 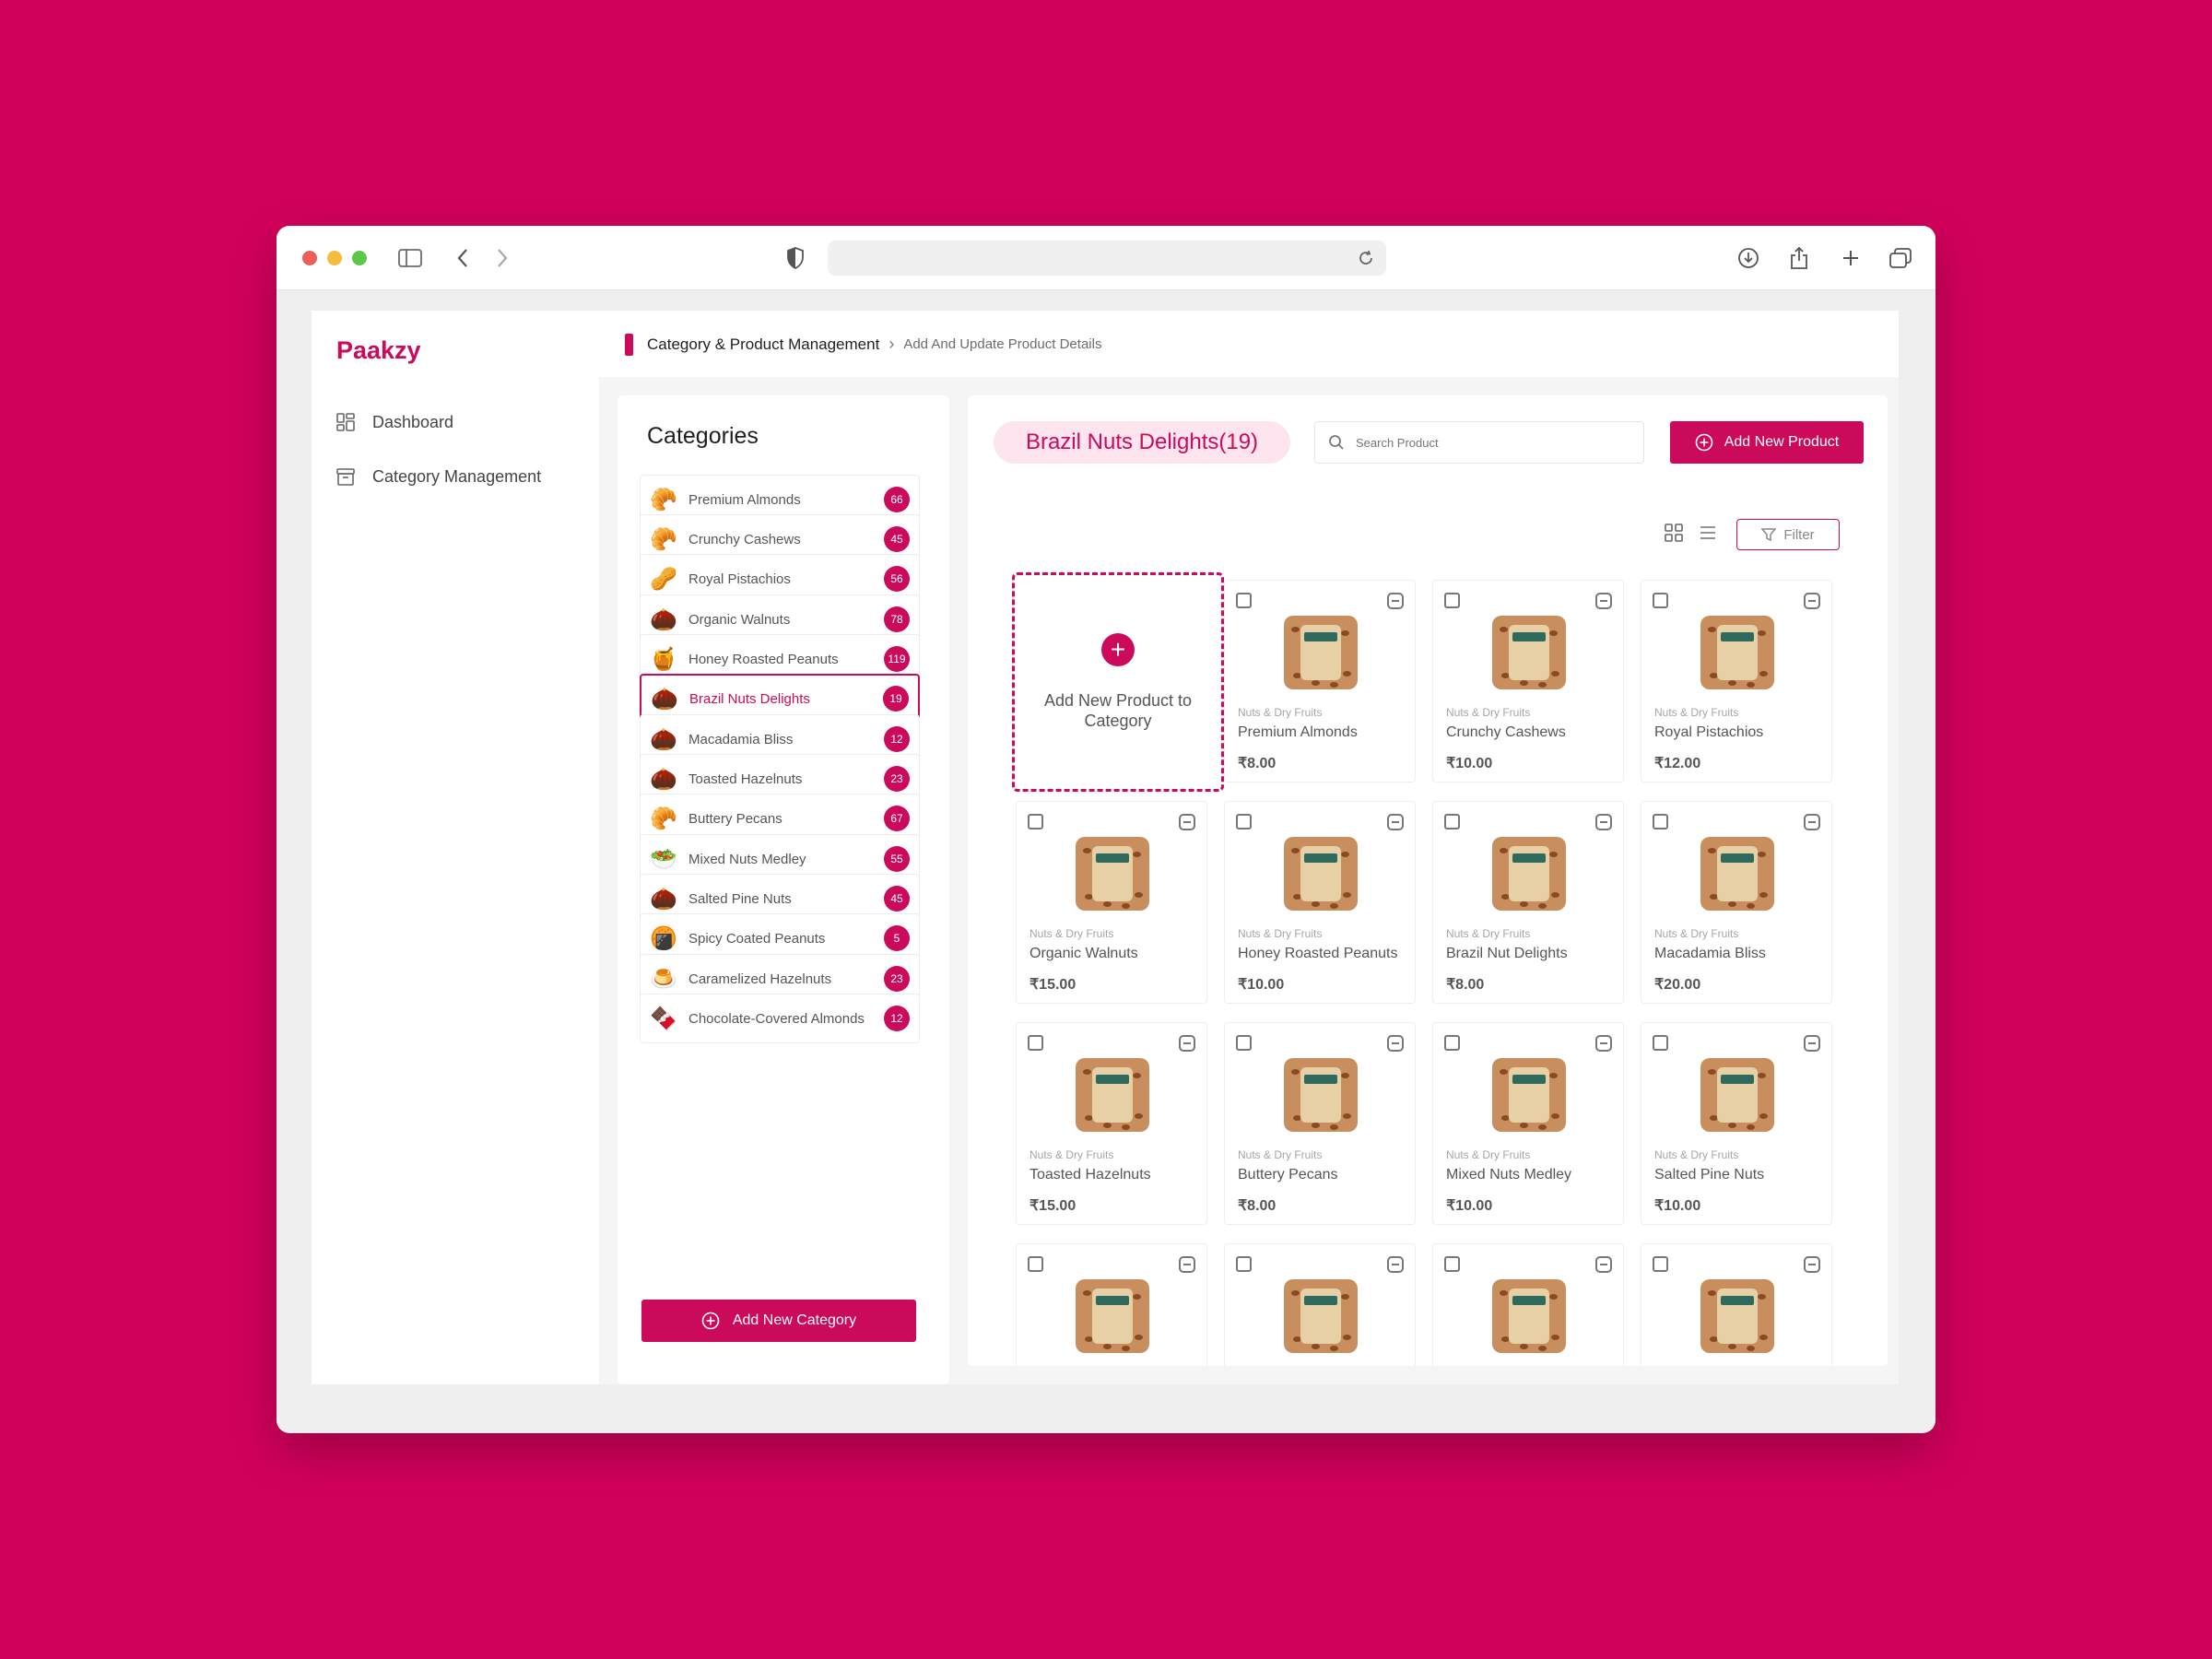 What do you see at coordinates (744, 539) in the screenshot?
I see `category-label: Crunchy Cashews` at bounding box center [744, 539].